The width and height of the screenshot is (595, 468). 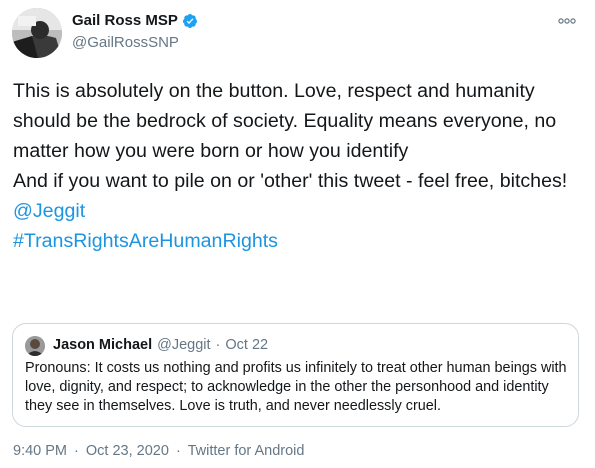 I want to click on quoted-header: Jason Michael @Jeggit · Oct 22, so click(x=160, y=345).